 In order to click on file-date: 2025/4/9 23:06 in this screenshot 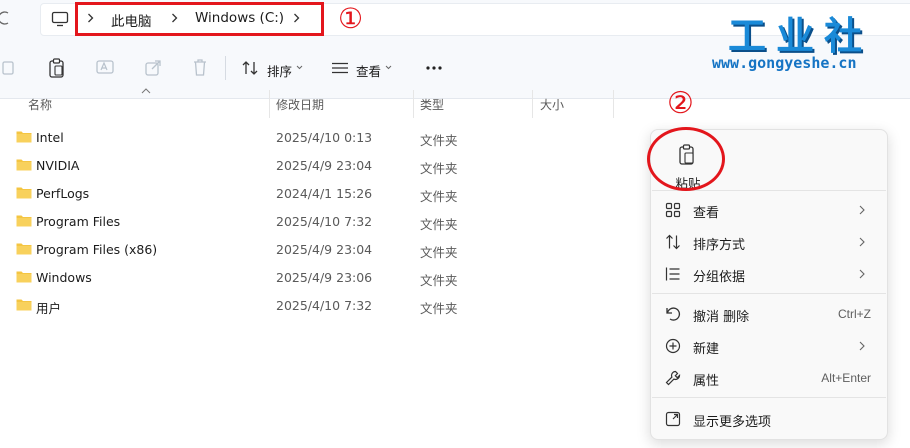, I will do `click(324, 277)`.